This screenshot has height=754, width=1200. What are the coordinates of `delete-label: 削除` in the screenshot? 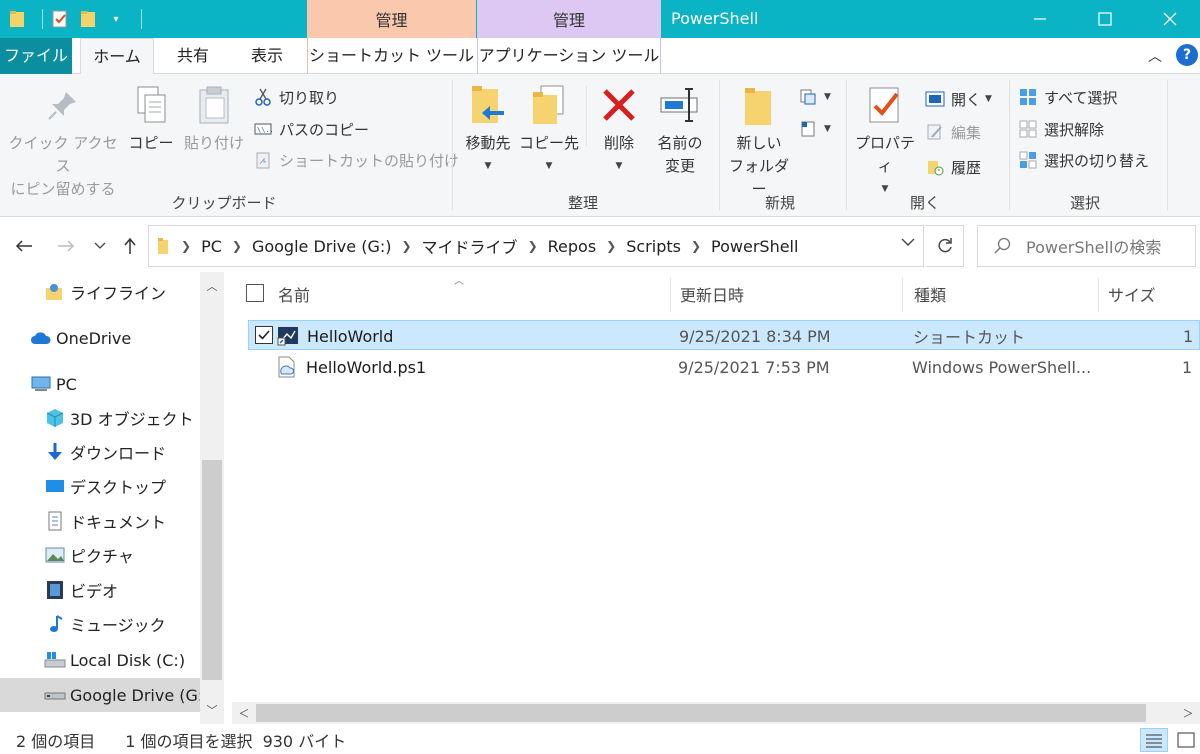 It's located at (618, 143).